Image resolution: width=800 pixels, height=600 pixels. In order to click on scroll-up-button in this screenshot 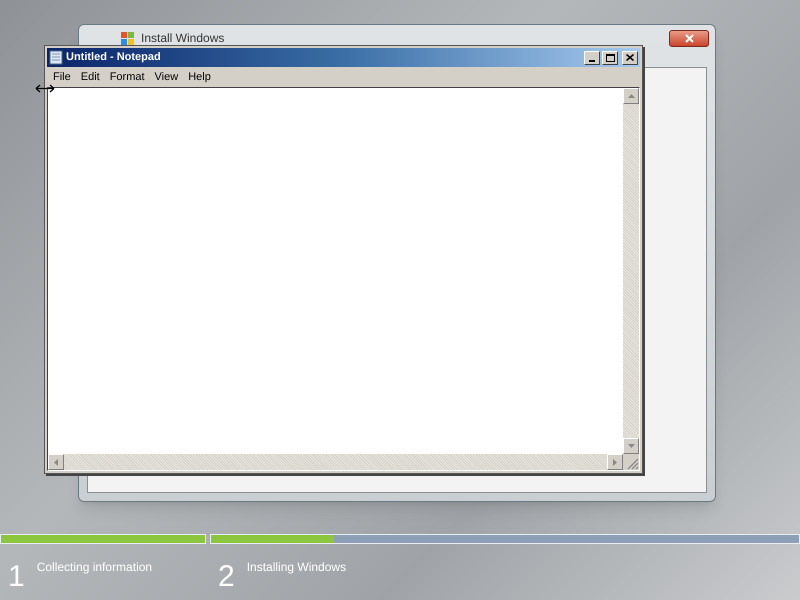, I will do `click(631, 96)`.